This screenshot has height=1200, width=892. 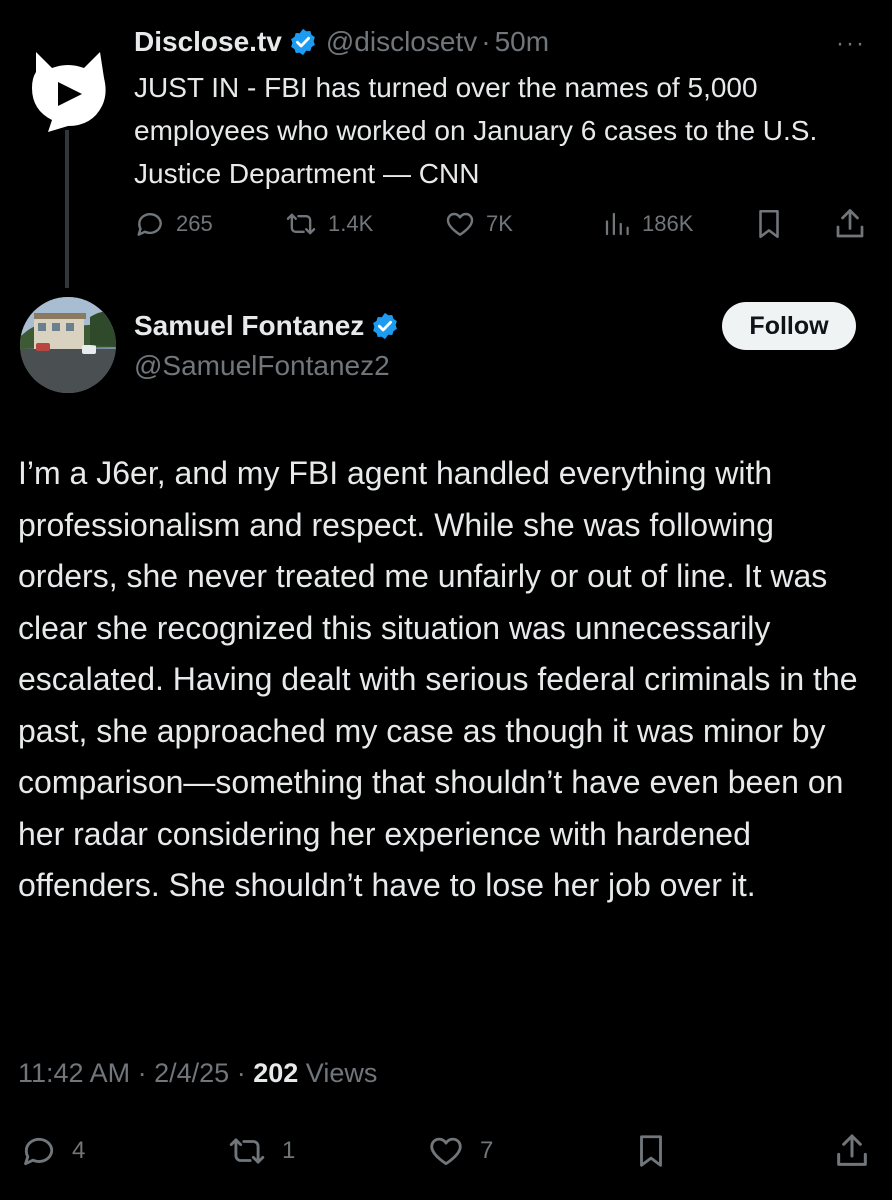 What do you see at coordinates (262, 366) in the screenshot?
I see `reply-author-handle: @SamuelFontanez2` at bounding box center [262, 366].